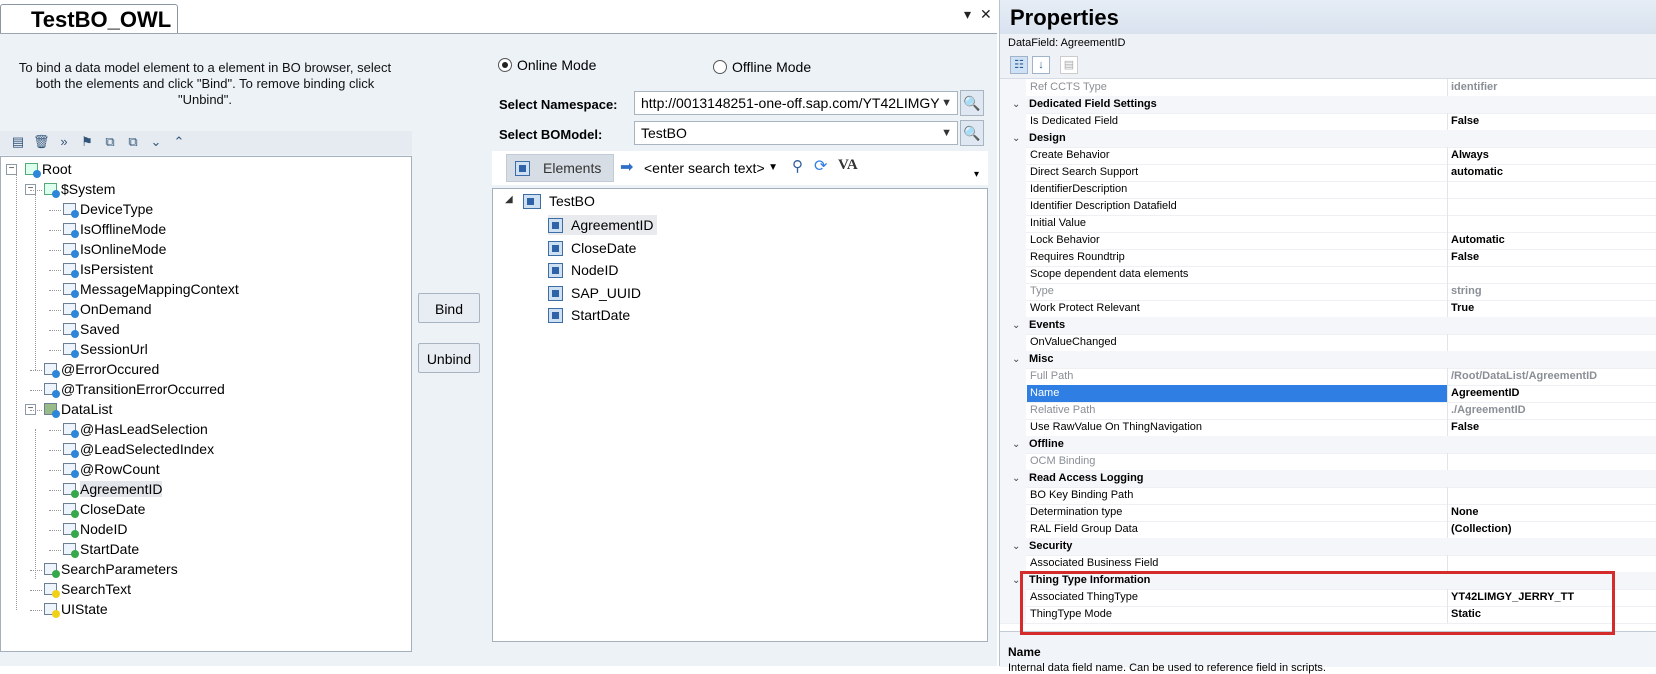 Image resolution: width=1656 pixels, height=674 pixels. What do you see at coordinates (64, 142) in the screenshot?
I see `forward-icon: »` at bounding box center [64, 142].